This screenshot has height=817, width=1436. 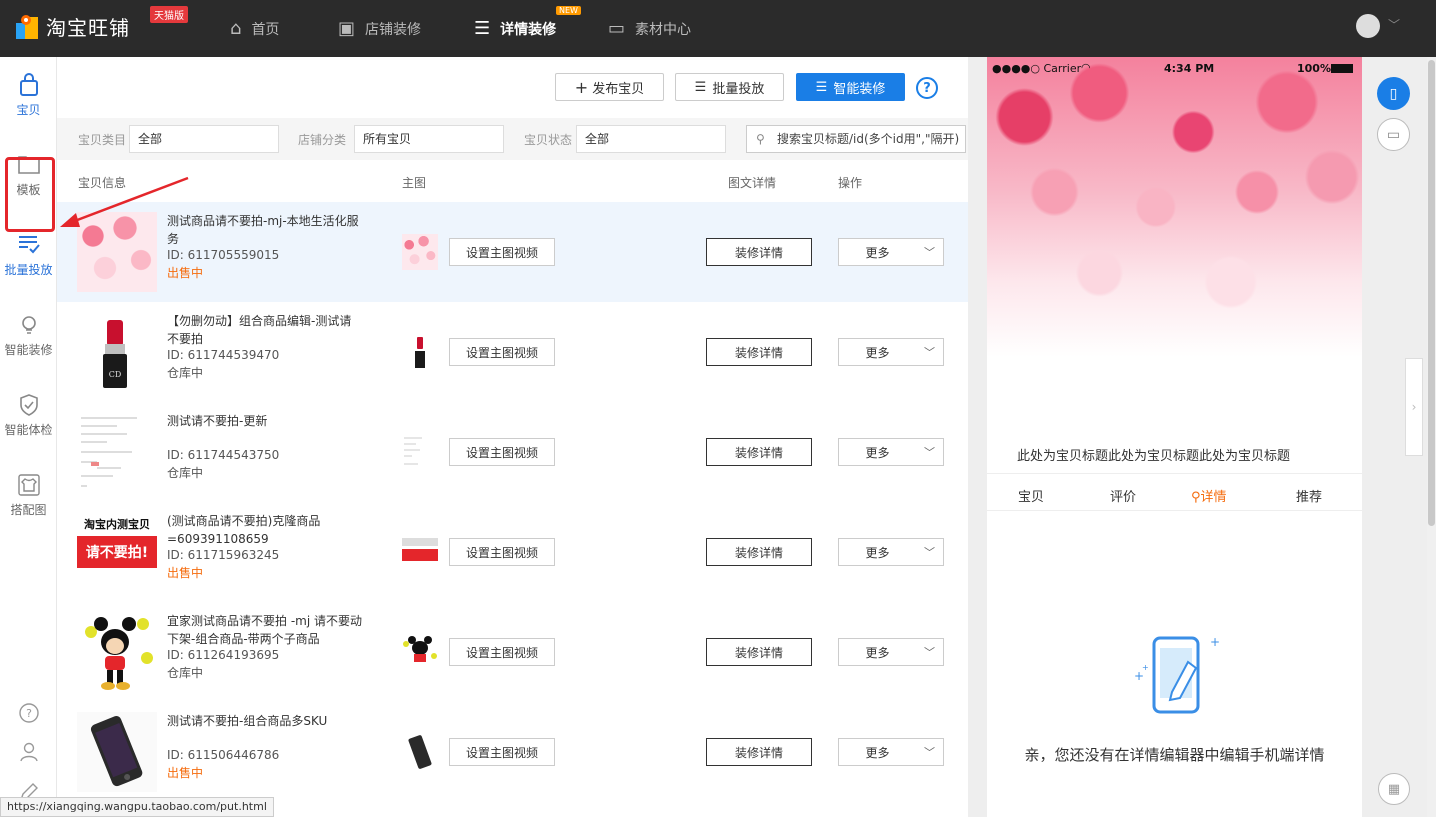 I want to click on tab-recommend: 推荐, so click(x=1309, y=495).